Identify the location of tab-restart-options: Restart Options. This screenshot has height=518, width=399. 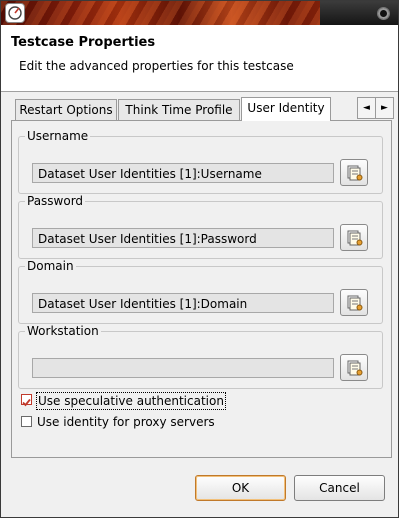
(66, 109).